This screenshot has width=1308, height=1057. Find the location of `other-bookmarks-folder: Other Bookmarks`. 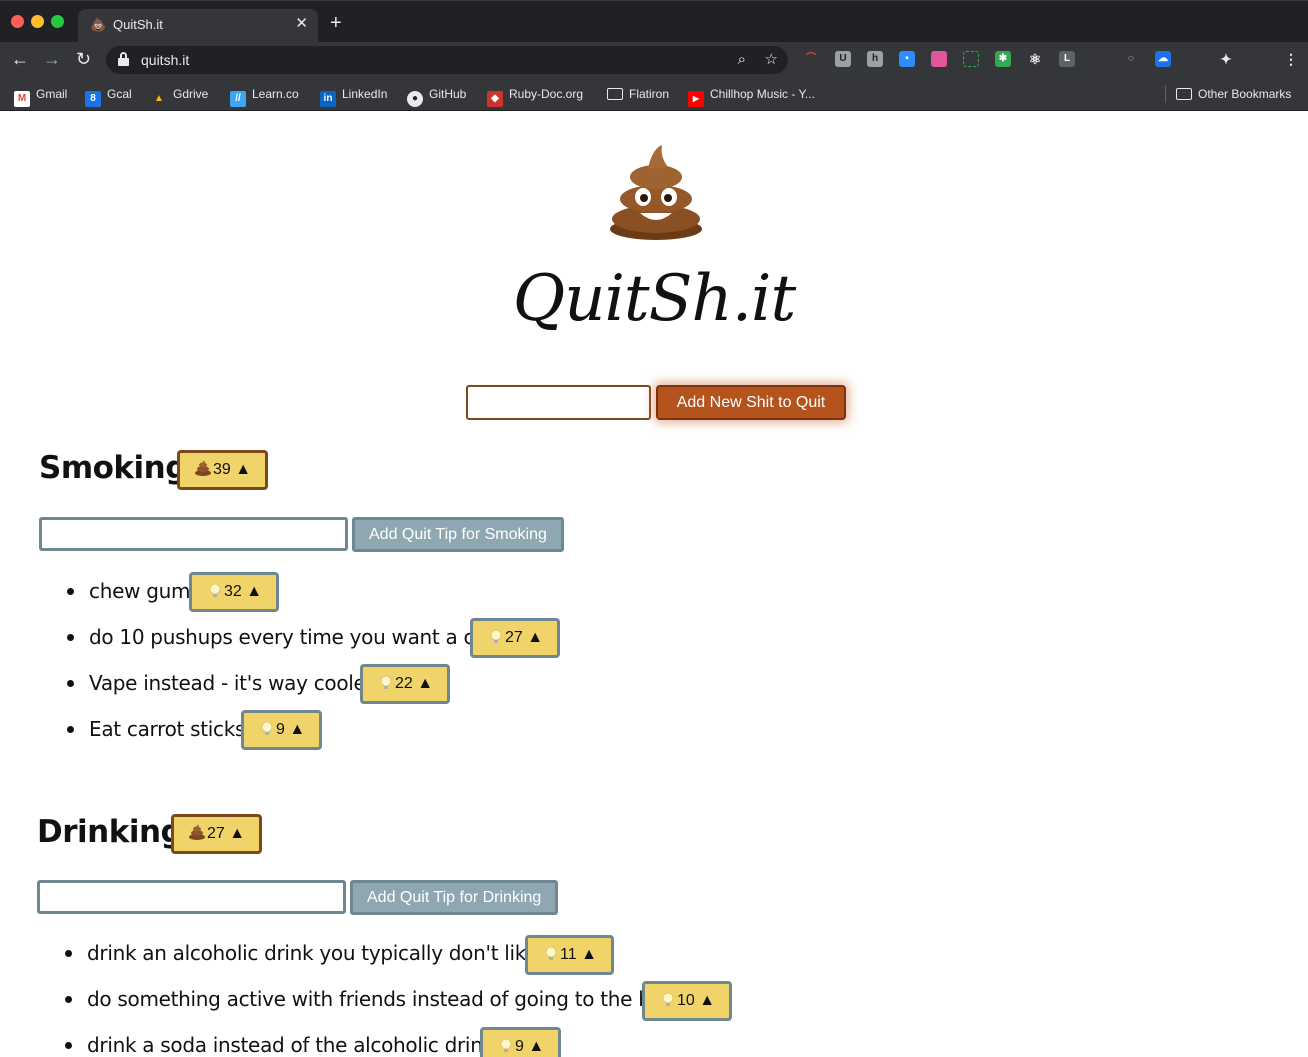

other-bookmarks-folder: Other Bookmarks is located at coordinates (1233, 94).